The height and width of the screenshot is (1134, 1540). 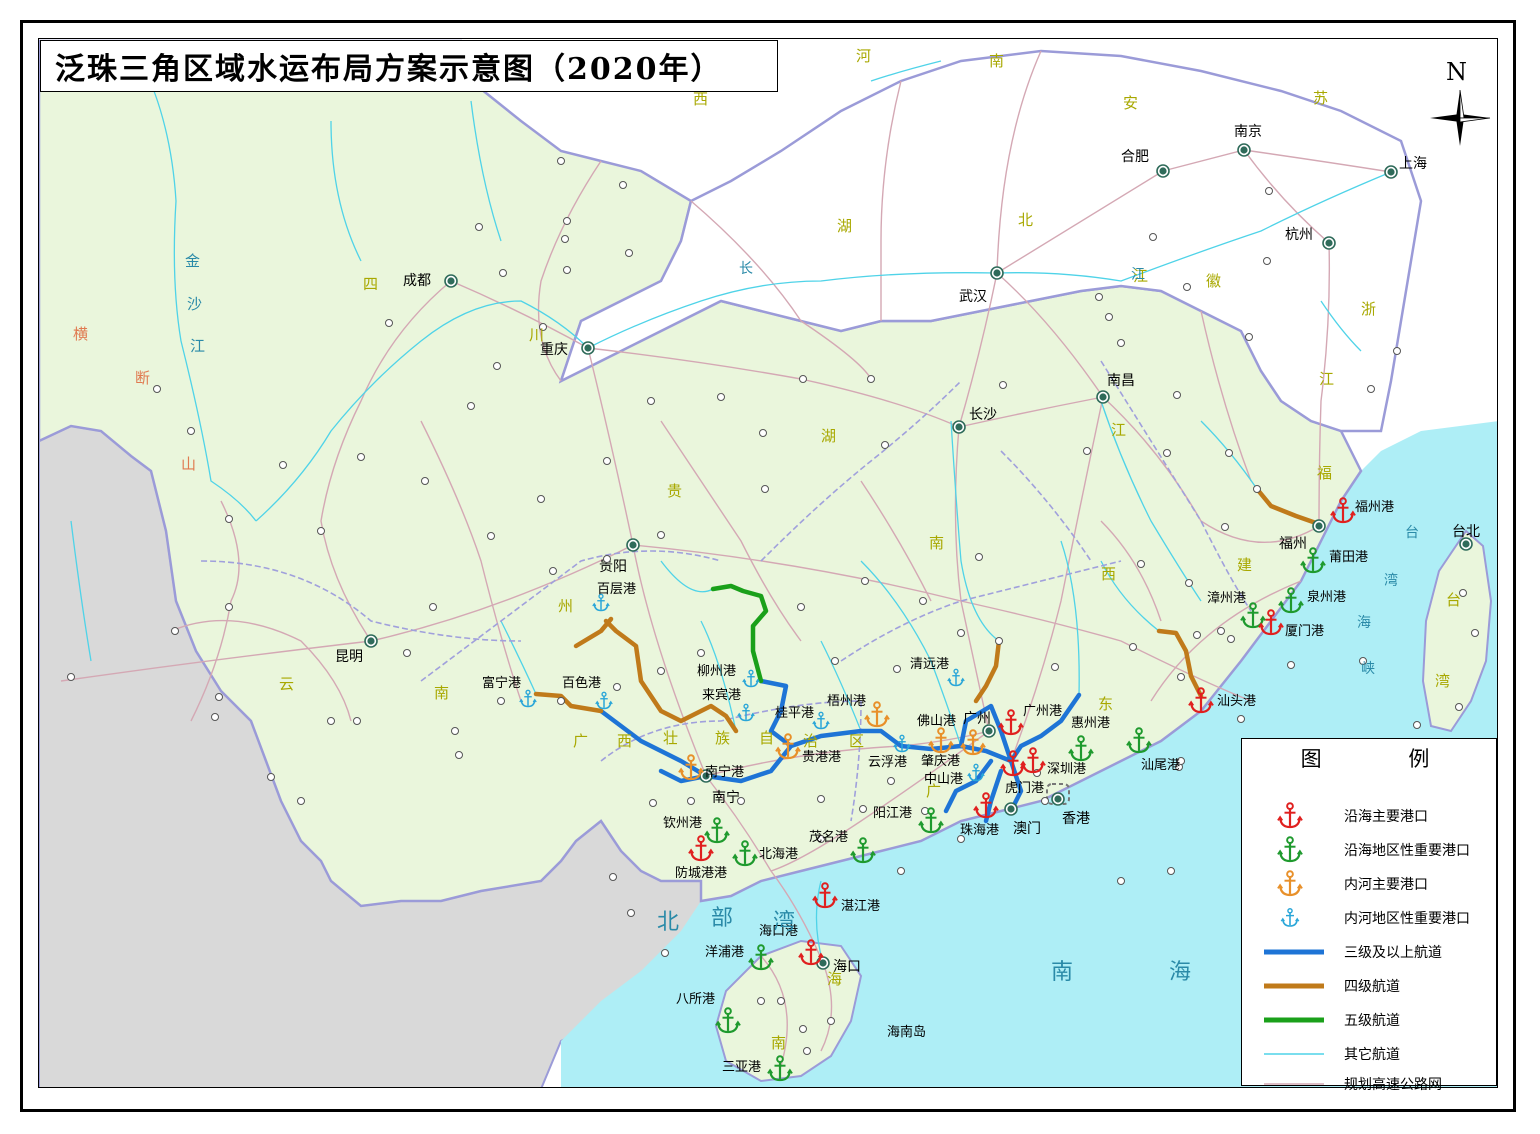 I want to click on port-label: 百色港, so click(x=581, y=683).